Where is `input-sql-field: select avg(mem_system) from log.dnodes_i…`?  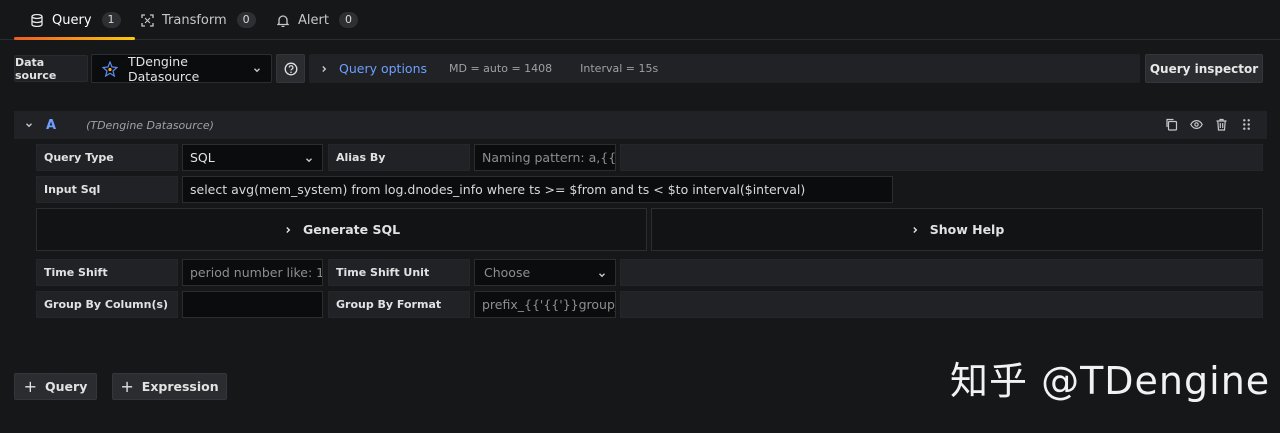
input-sql-field: select avg(mem_system) from log.dnodes_i… is located at coordinates (537, 189).